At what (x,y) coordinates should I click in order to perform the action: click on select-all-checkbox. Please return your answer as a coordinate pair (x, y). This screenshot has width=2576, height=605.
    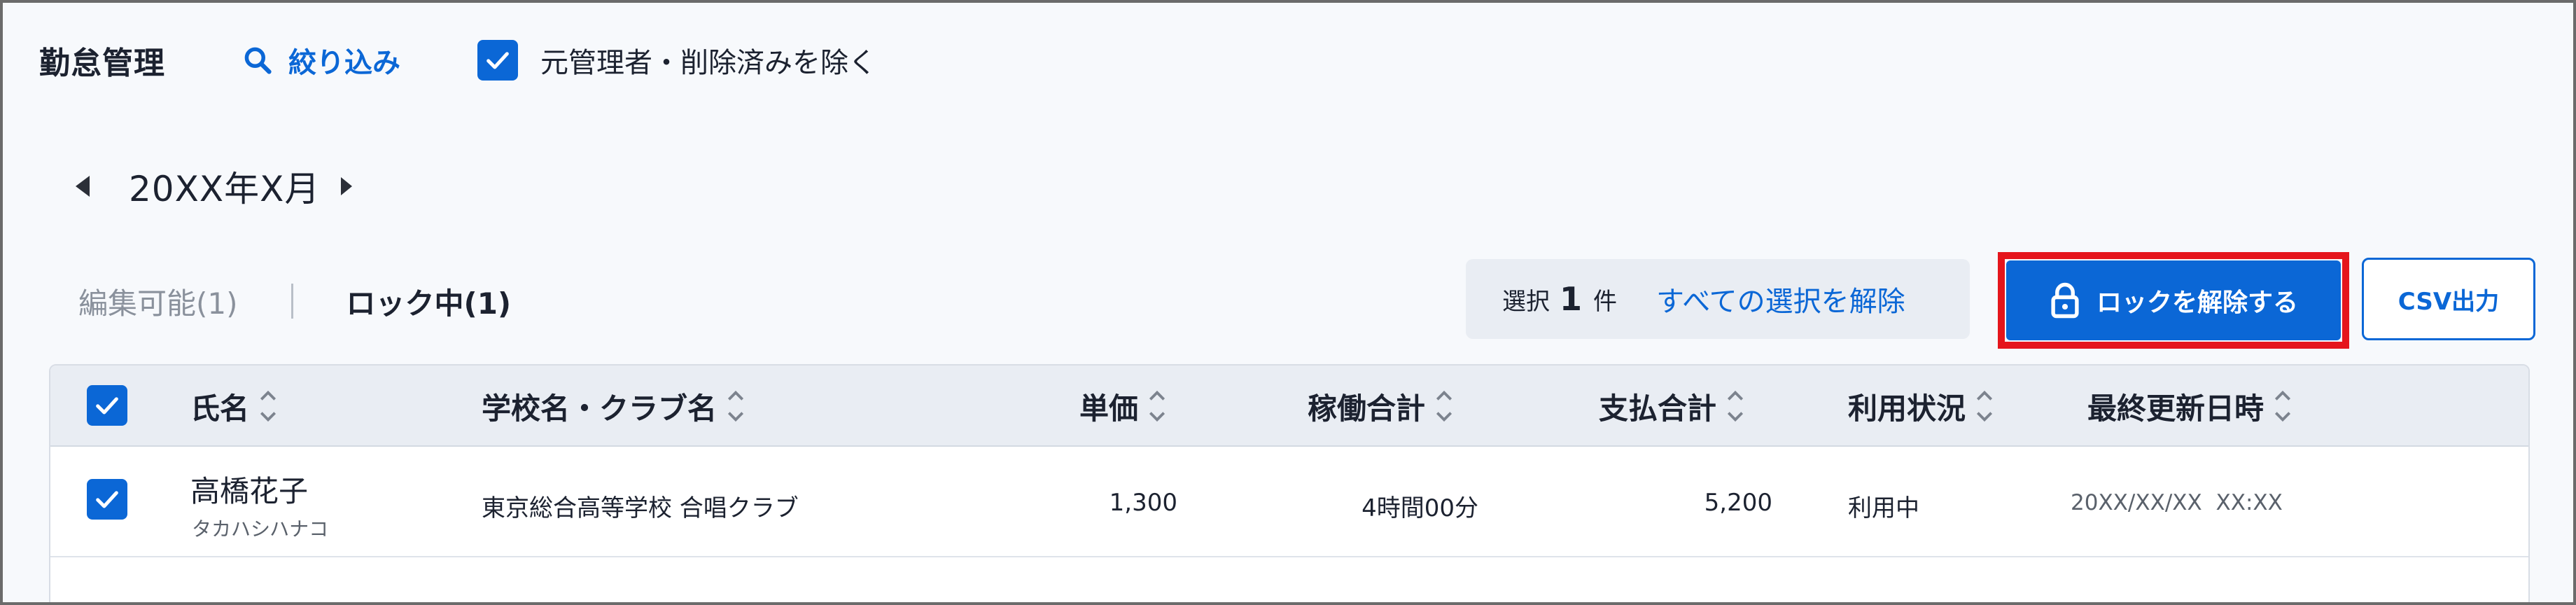
    Looking at the image, I should click on (107, 405).